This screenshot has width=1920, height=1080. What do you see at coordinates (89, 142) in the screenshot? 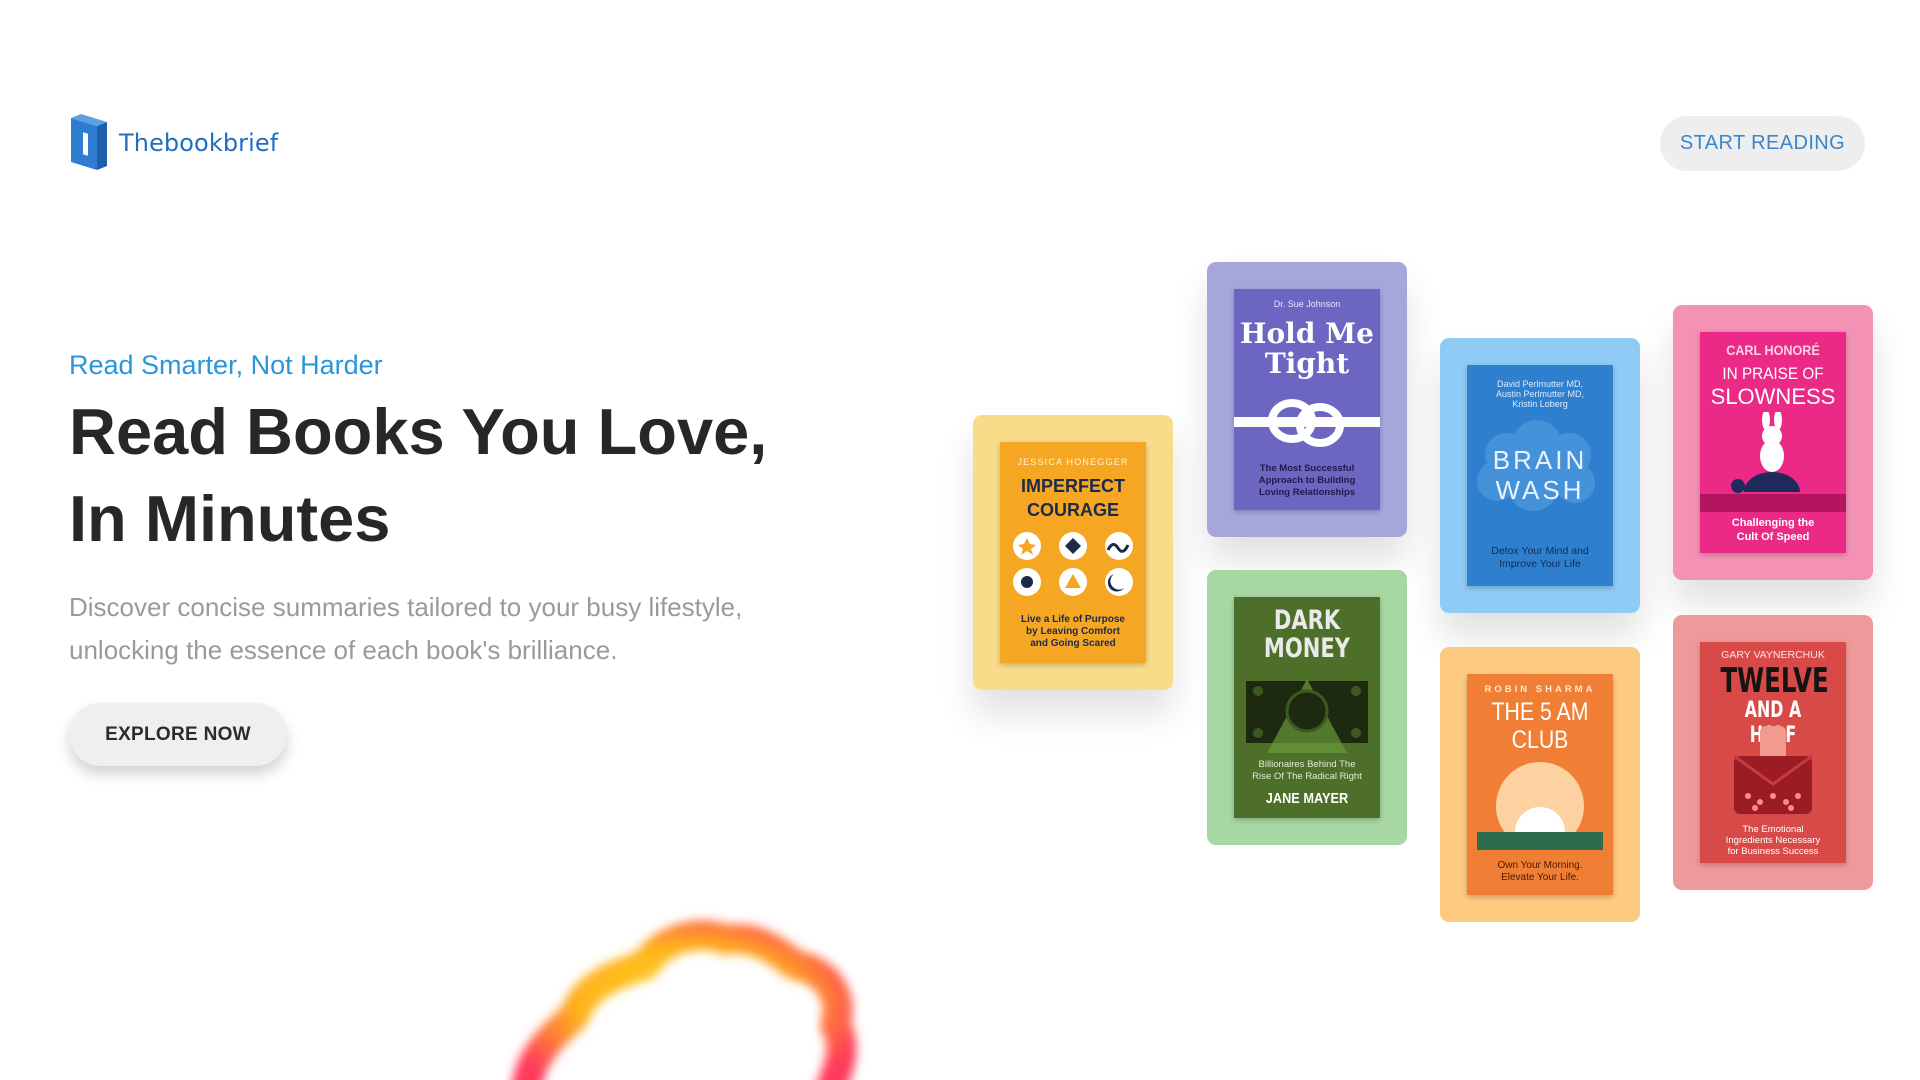
I see `book-logo-icon` at bounding box center [89, 142].